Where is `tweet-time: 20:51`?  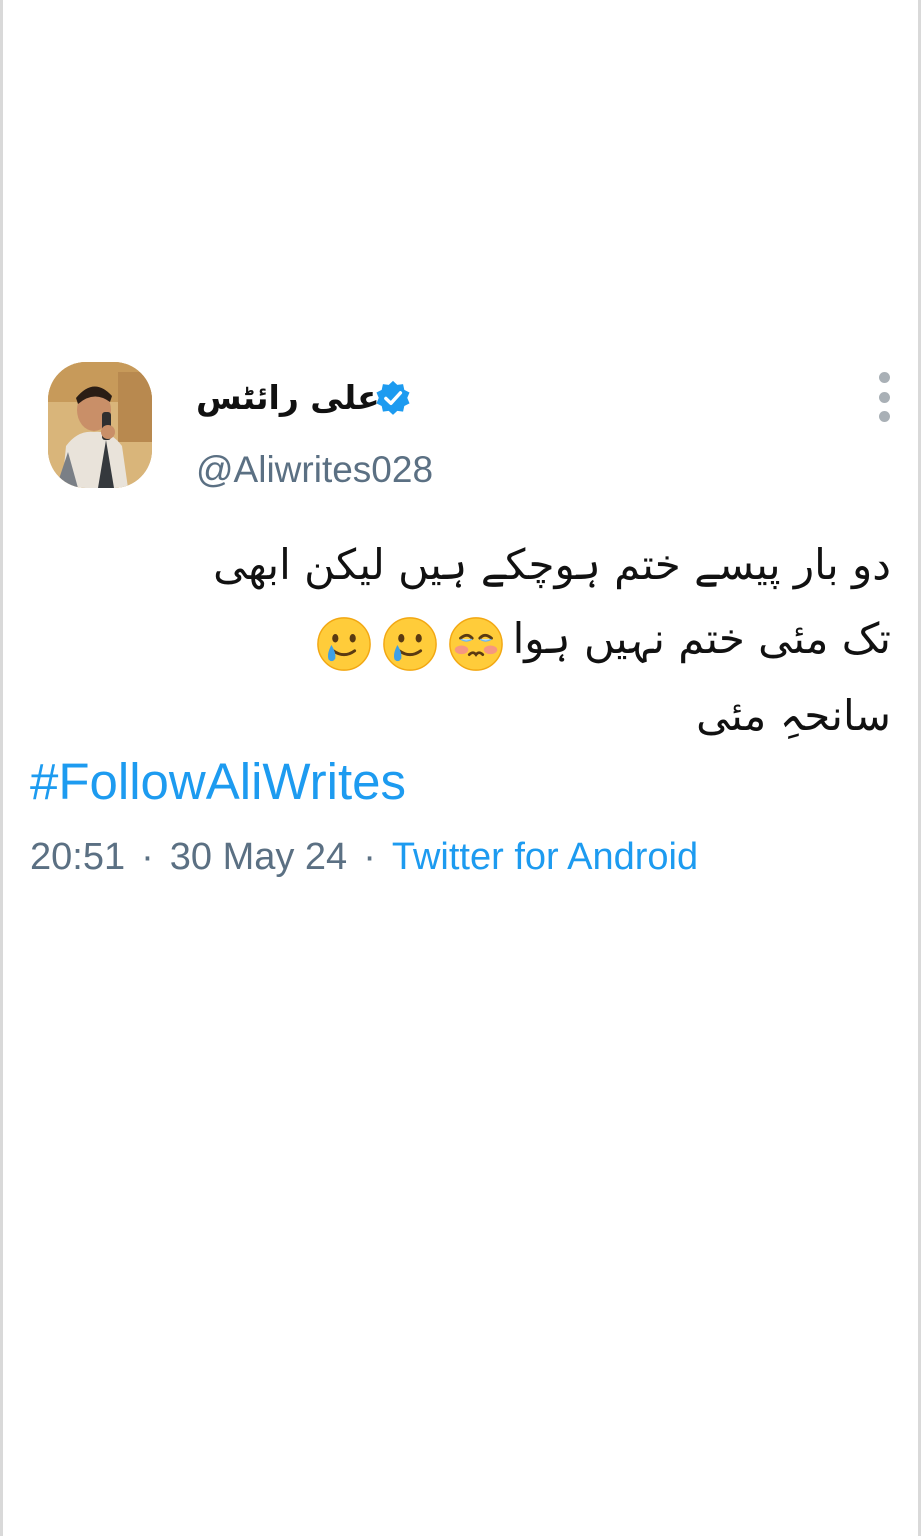
tweet-time: 20:51 is located at coordinates (78, 857).